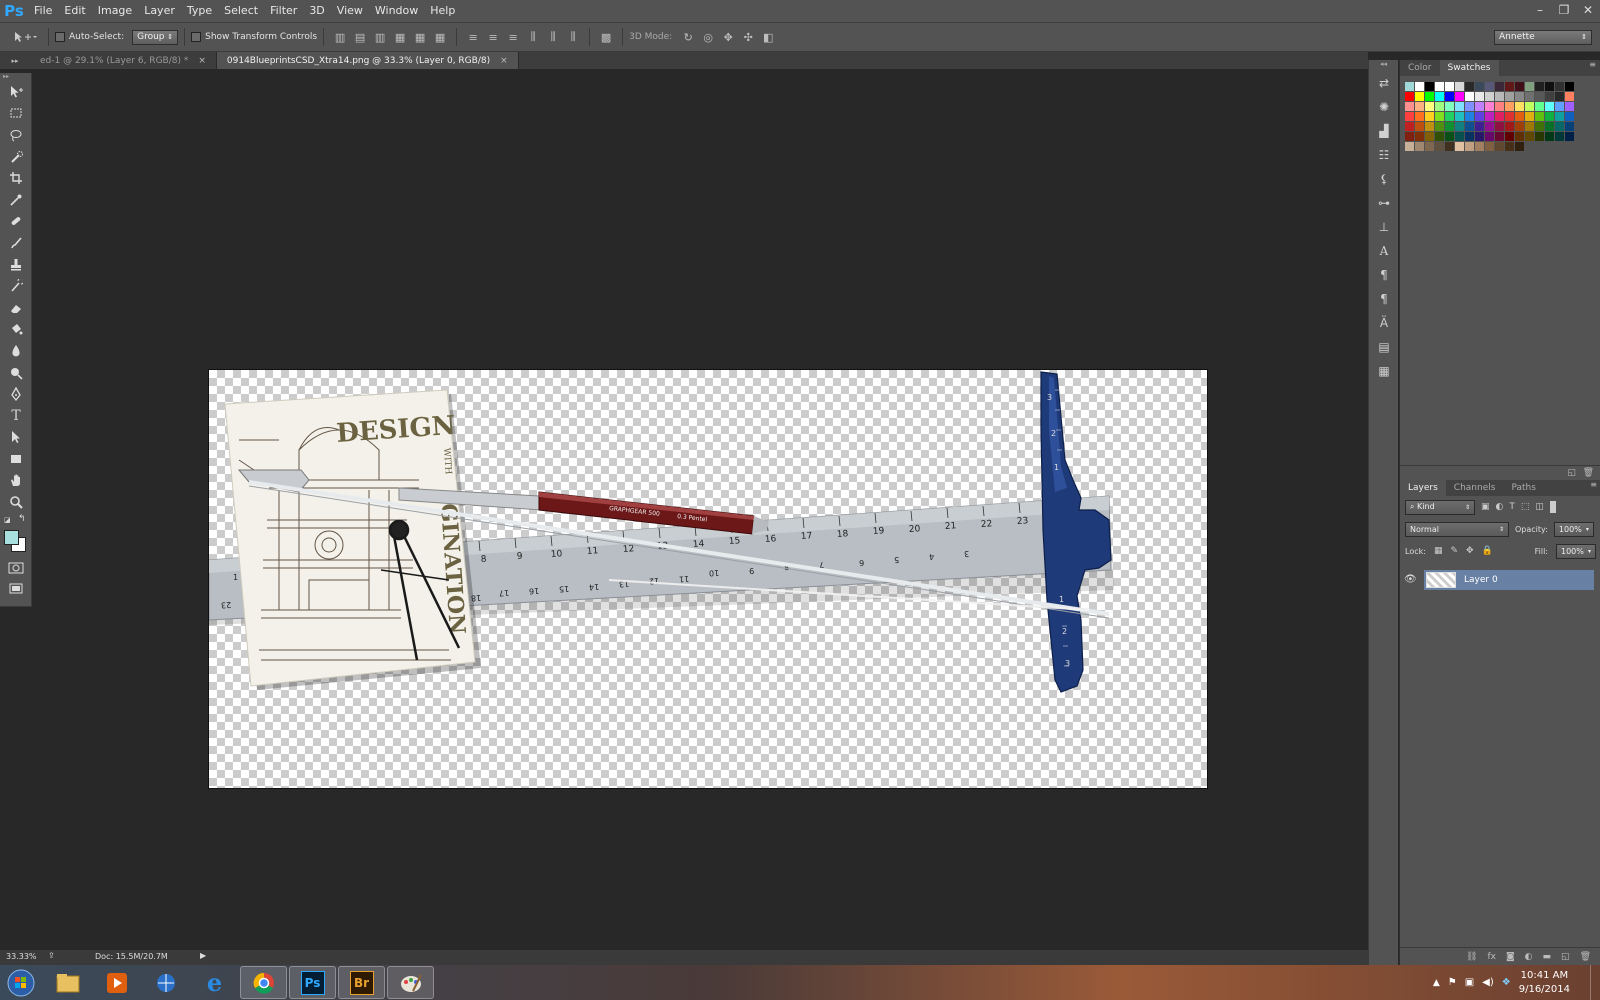 The width and height of the screenshot is (1600, 1000). What do you see at coordinates (1544, 983) in the screenshot?
I see `system-clock: 10:41 AM 9/16/2014` at bounding box center [1544, 983].